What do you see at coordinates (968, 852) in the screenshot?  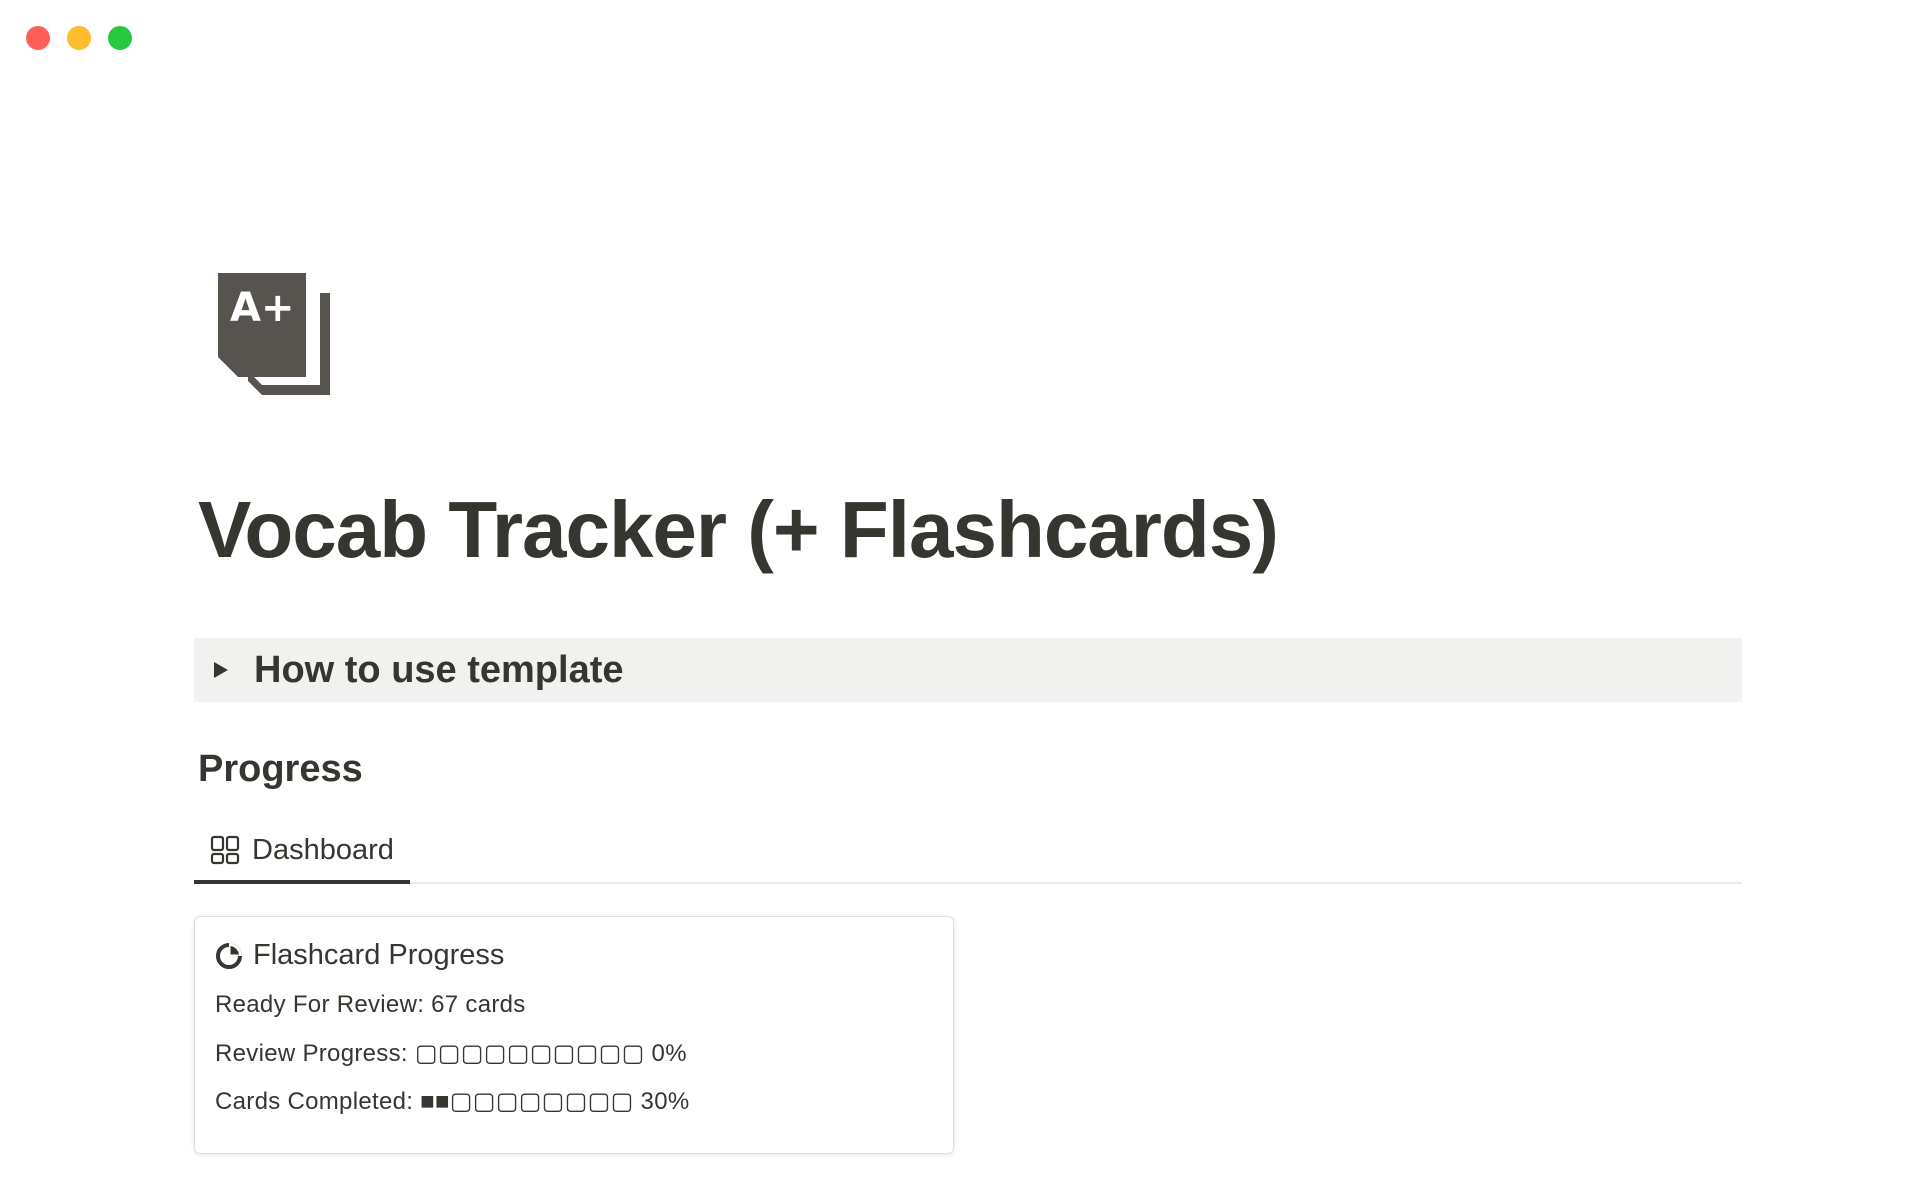 I see `view-tabs: Dashboard` at bounding box center [968, 852].